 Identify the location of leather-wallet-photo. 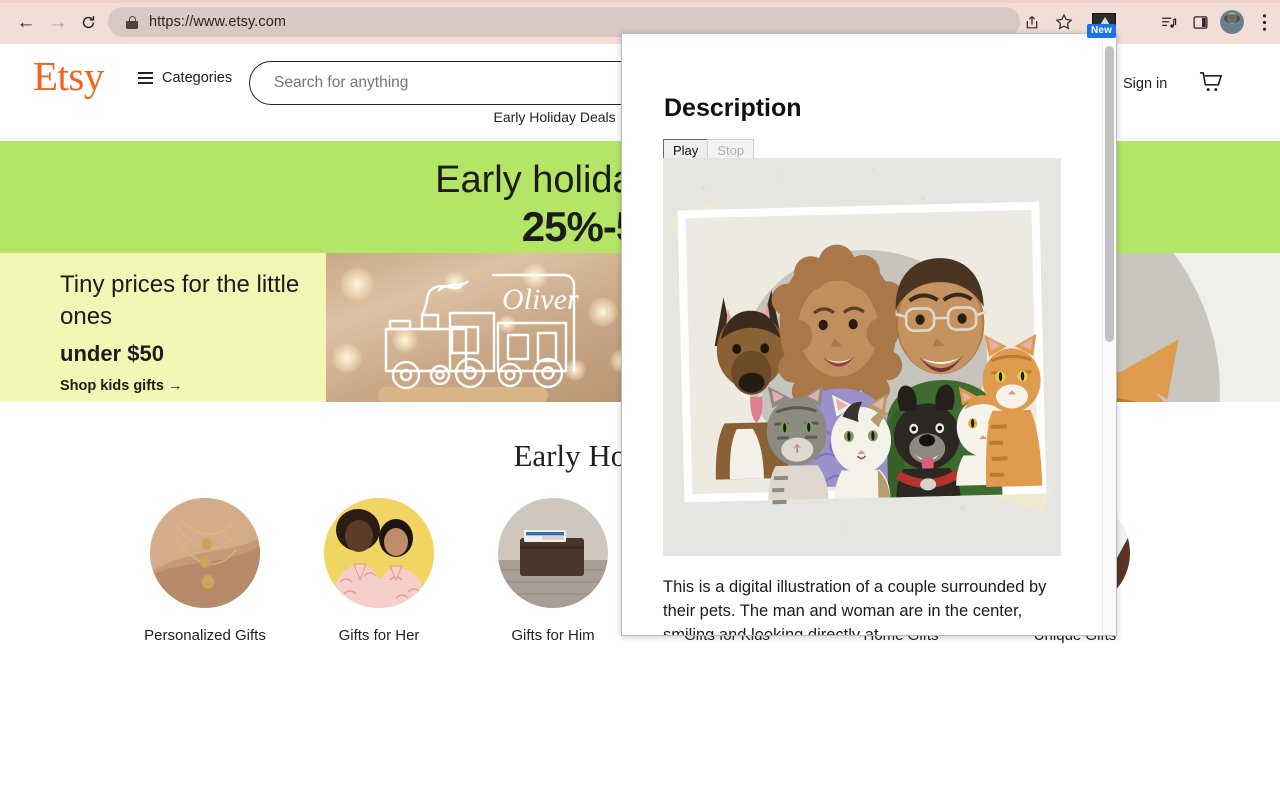
(553, 553).